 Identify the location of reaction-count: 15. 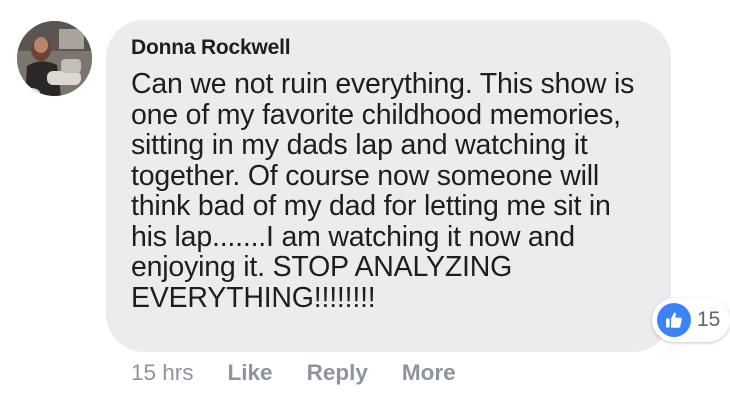
(709, 319).